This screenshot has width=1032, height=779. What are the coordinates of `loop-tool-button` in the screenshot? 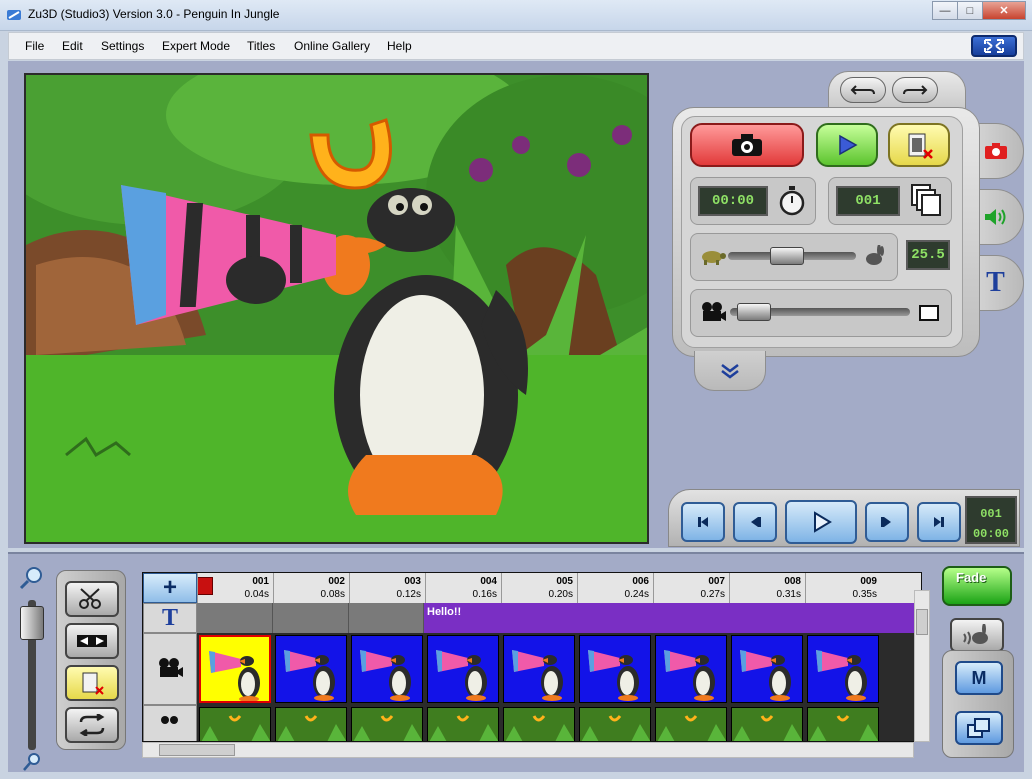 It's located at (92, 725).